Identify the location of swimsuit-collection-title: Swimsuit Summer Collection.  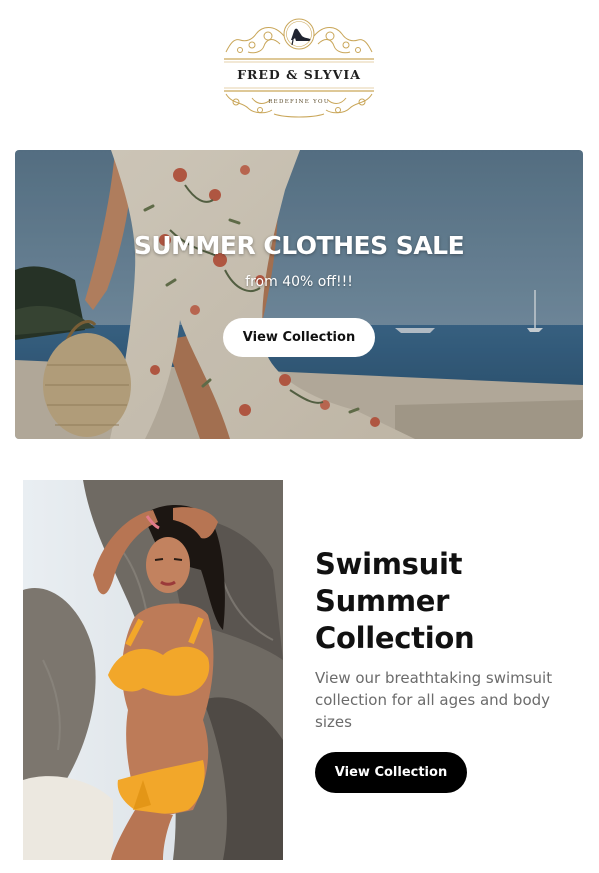
(450, 601).